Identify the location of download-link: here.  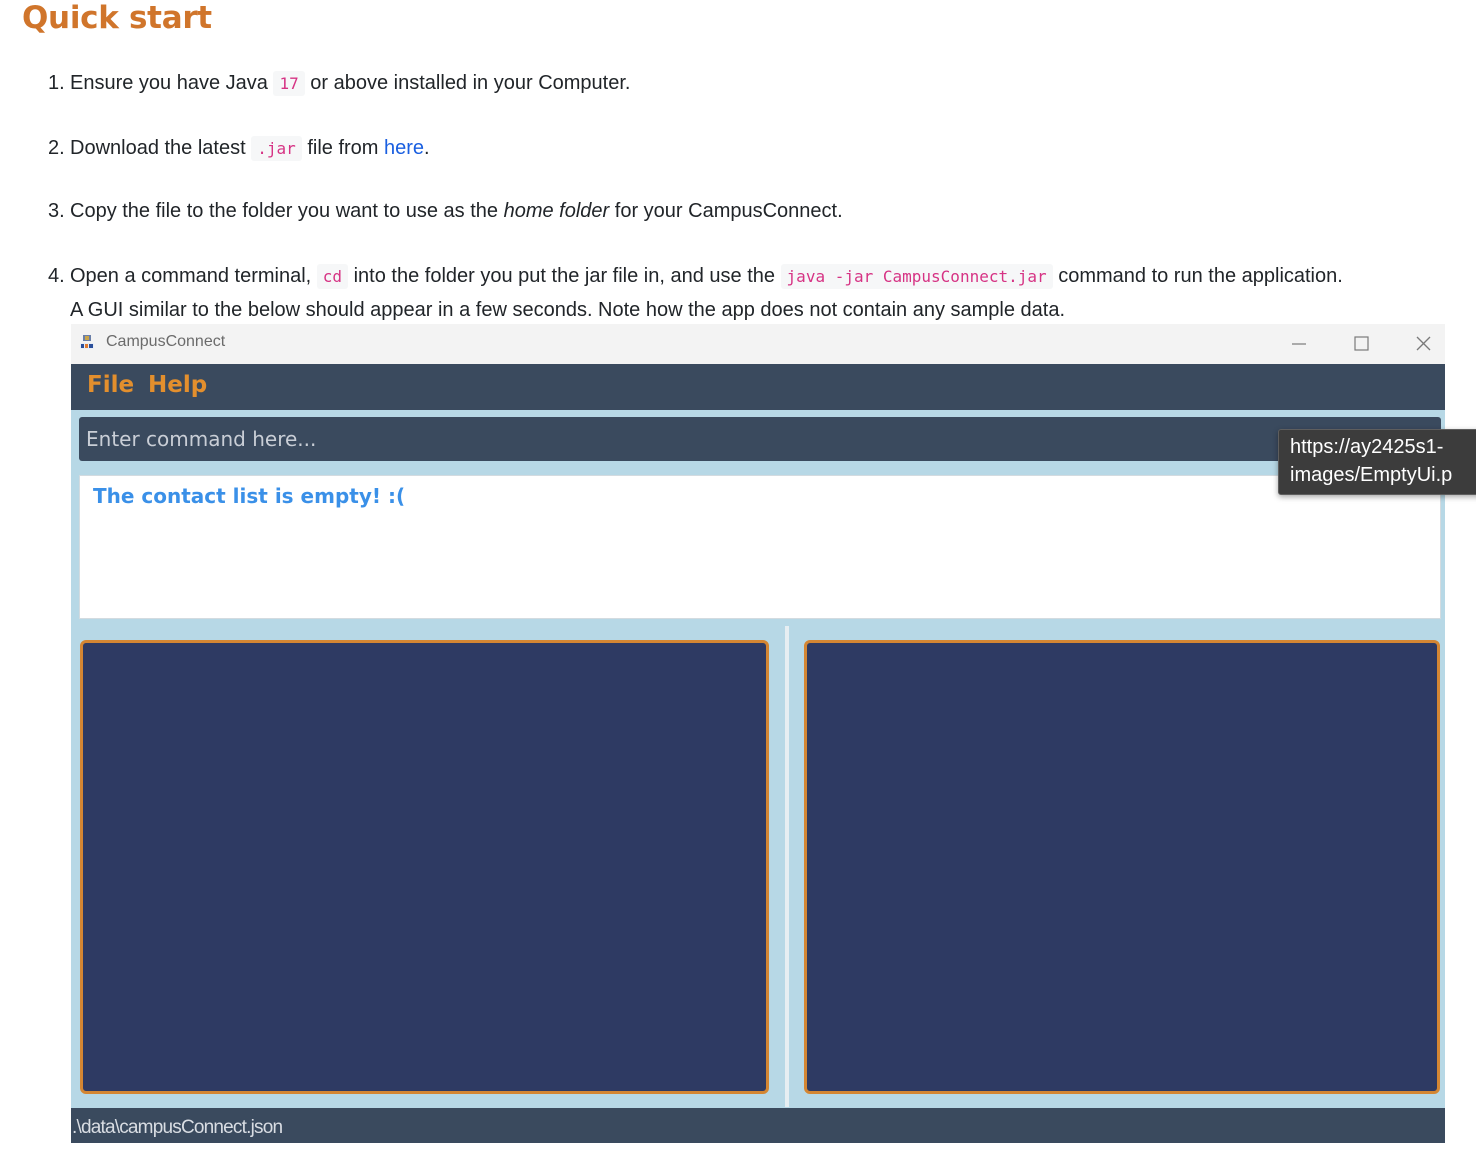
(404, 148).